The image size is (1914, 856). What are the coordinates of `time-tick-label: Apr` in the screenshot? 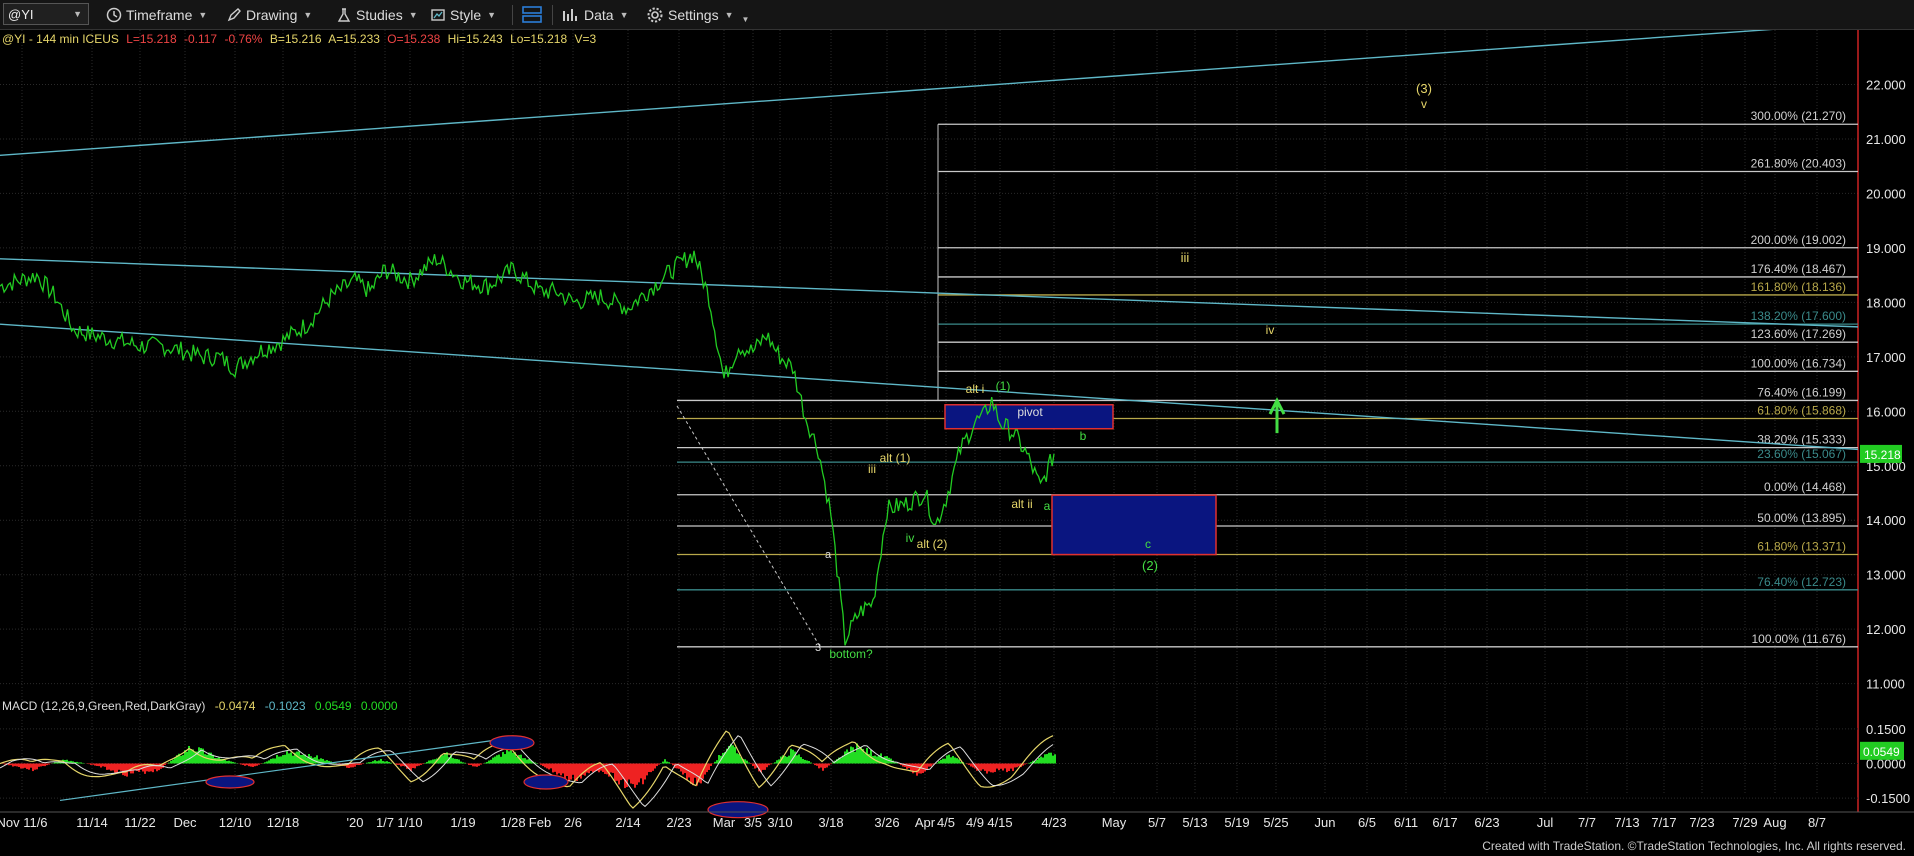 It's located at (925, 822).